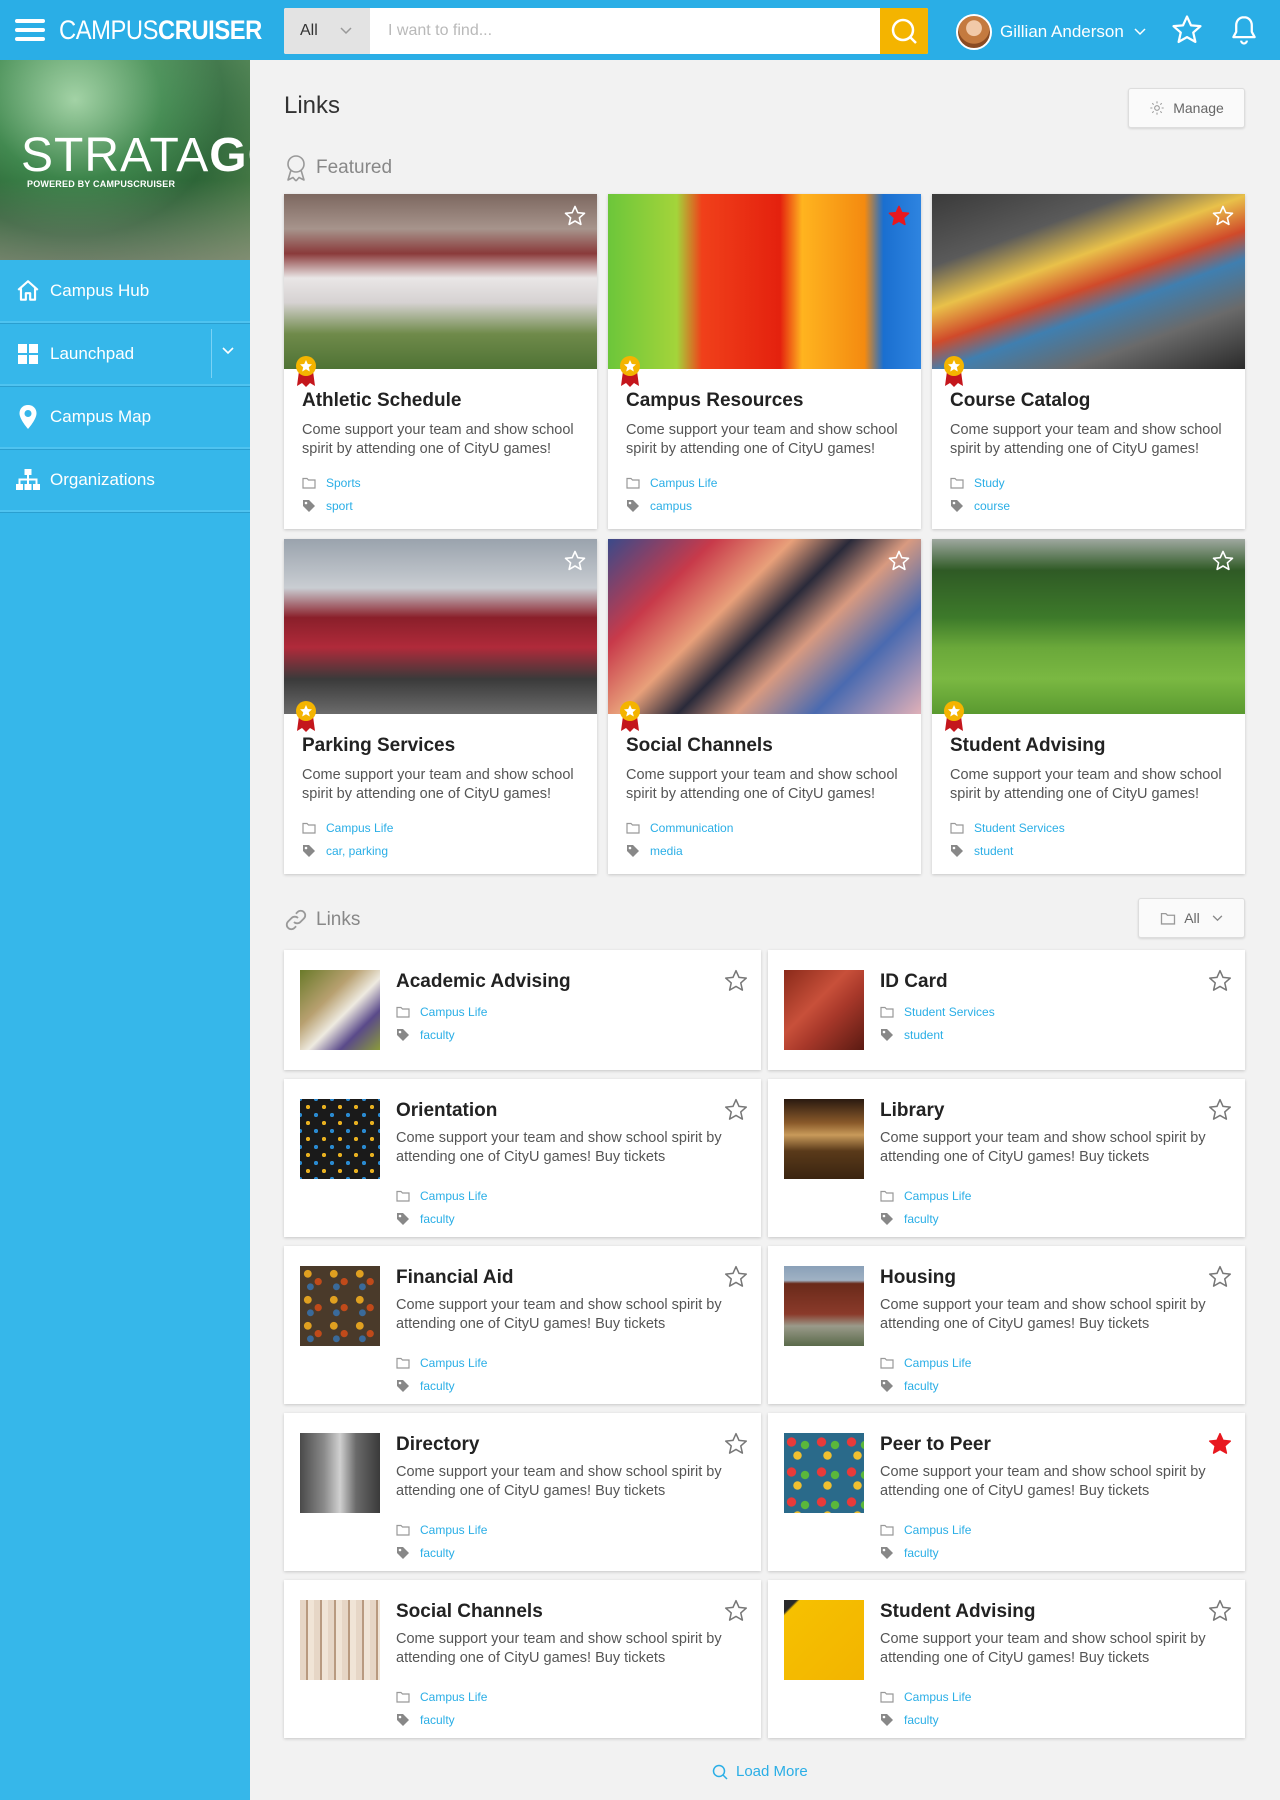  Describe the element at coordinates (625, 31) in the screenshot. I see `search-input` at that location.